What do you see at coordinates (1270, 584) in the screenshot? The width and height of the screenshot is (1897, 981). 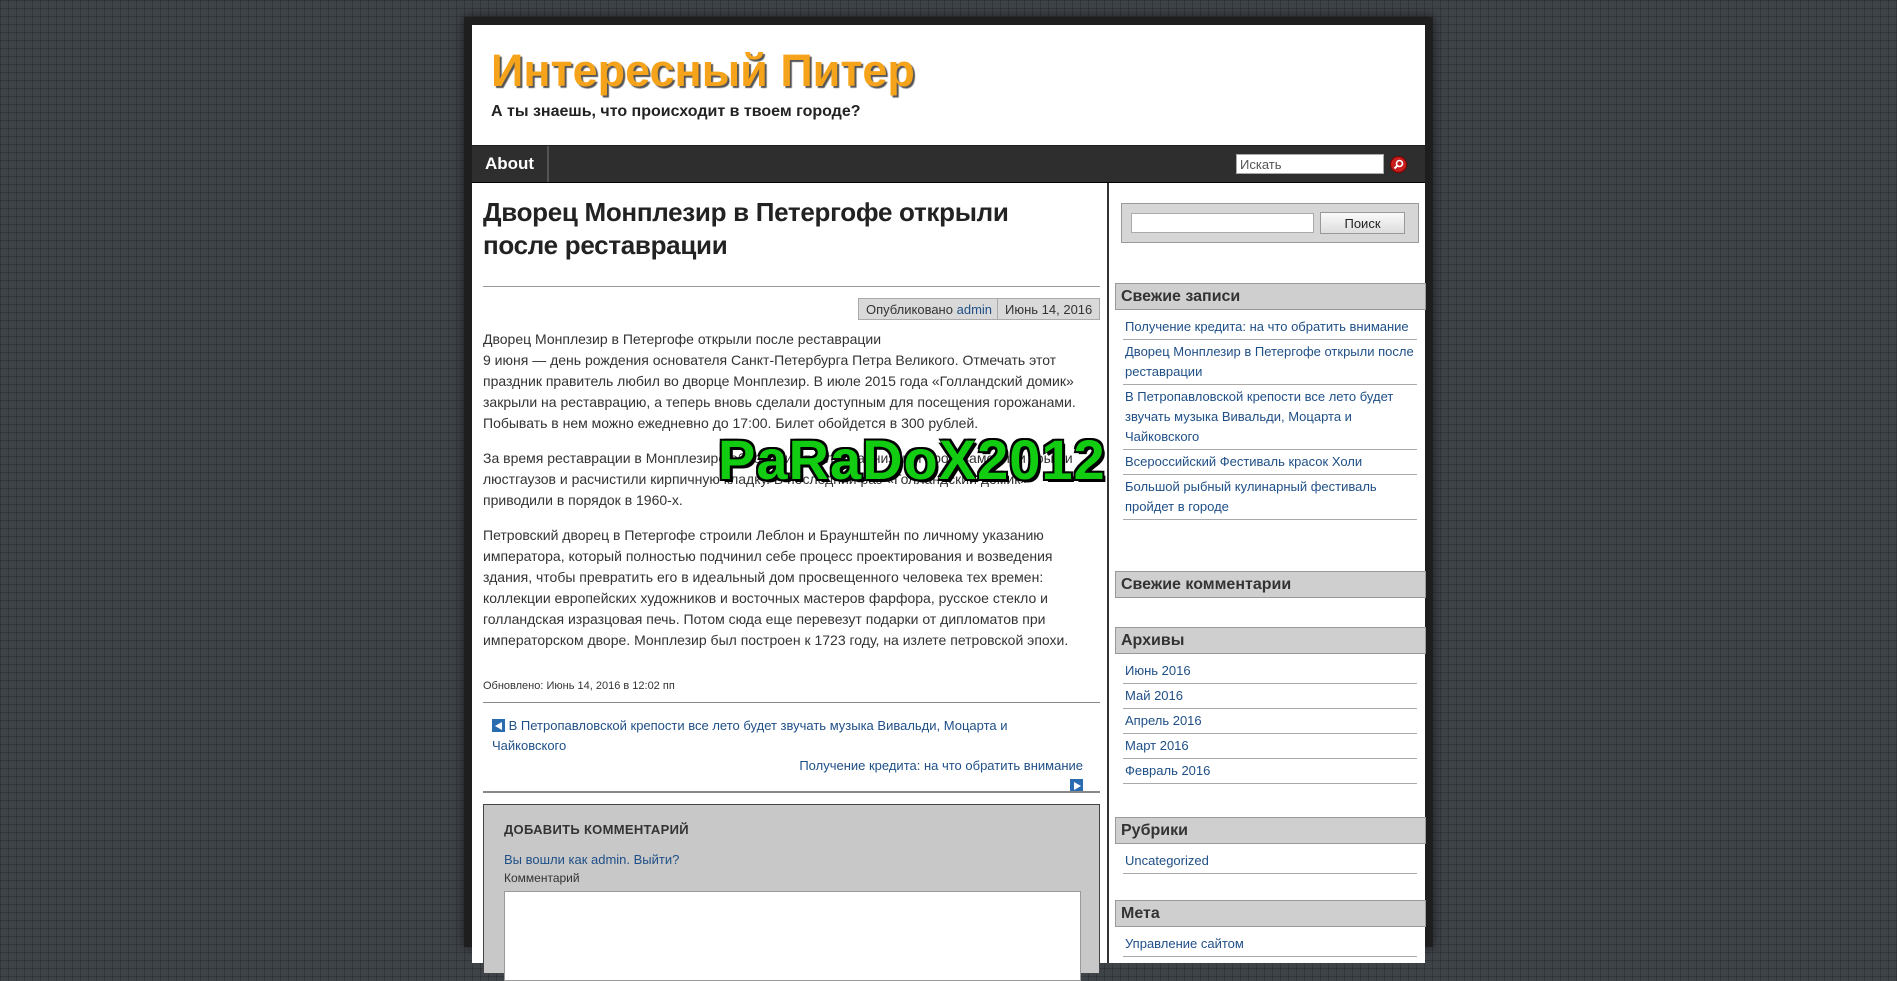 I see `recent-comments-title: Свежие комментарии` at bounding box center [1270, 584].